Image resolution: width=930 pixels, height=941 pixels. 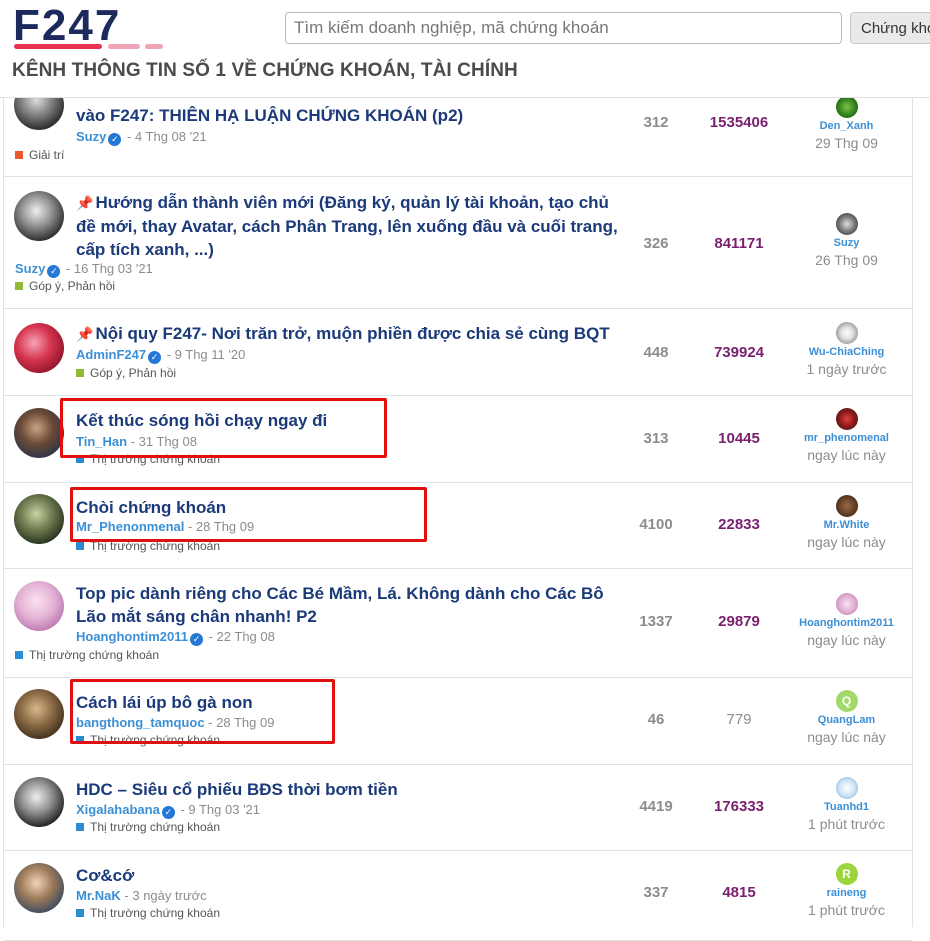 I want to click on last-post: Wu-ChiaChing 1 ngày trước, so click(x=846, y=349).